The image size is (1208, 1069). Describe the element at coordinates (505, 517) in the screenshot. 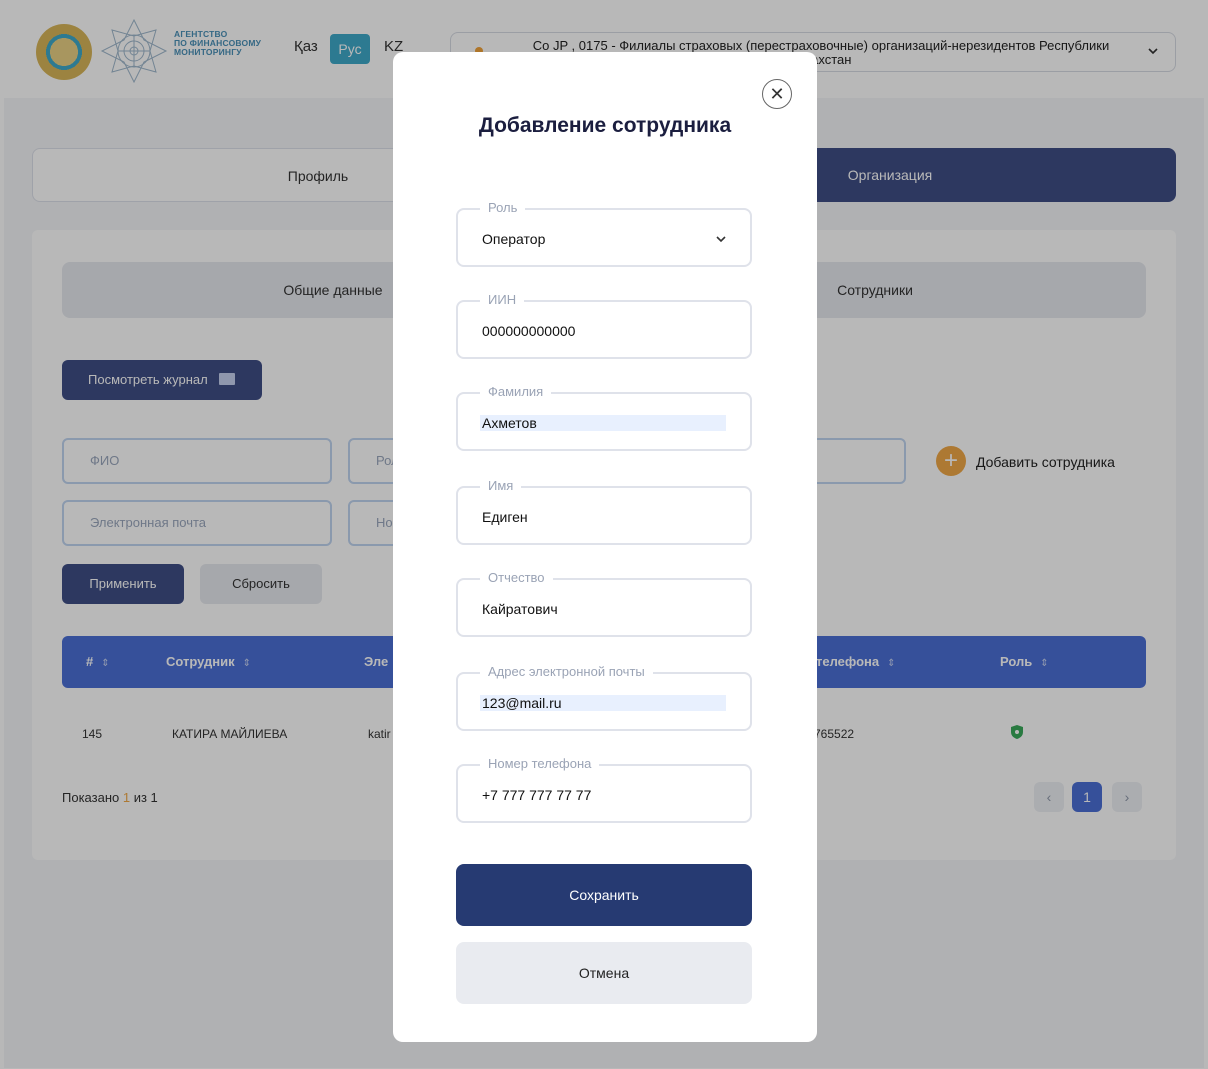

I see `first-name-value: Едиген` at that location.